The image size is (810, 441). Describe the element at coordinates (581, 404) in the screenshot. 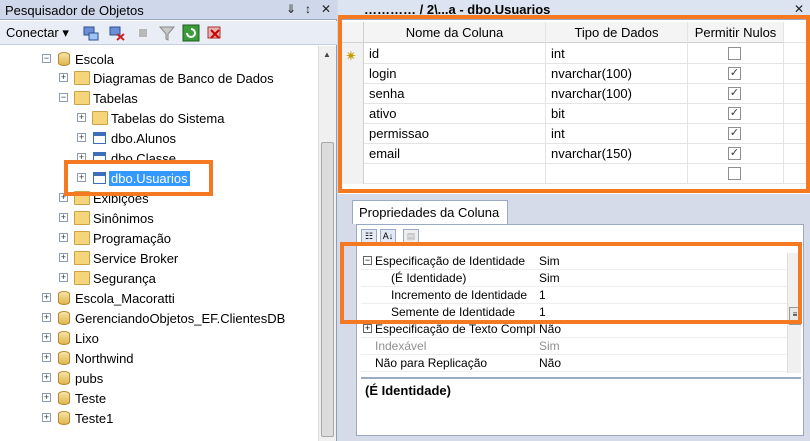

I see `property-description: (É Identidade)` at that location.